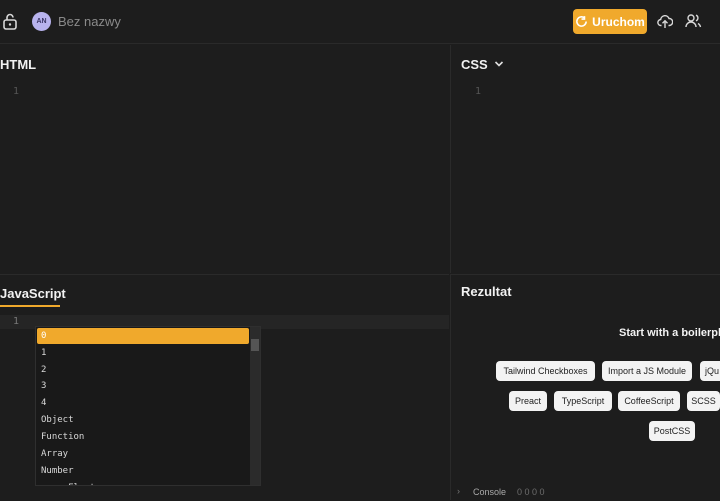 This screenshot has height=501, width=720. What do you see at coordinates (489, 492) in the screenshot?
I see `console-label: Console` at bounding box center [489, 492].